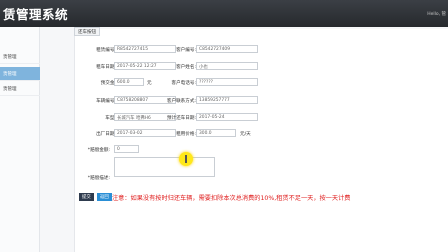 This screenshot has width=448, height=252. Describe the element at coordinates (149, 83) in the screenshot. I see `deposit-unit: 元` at that location.